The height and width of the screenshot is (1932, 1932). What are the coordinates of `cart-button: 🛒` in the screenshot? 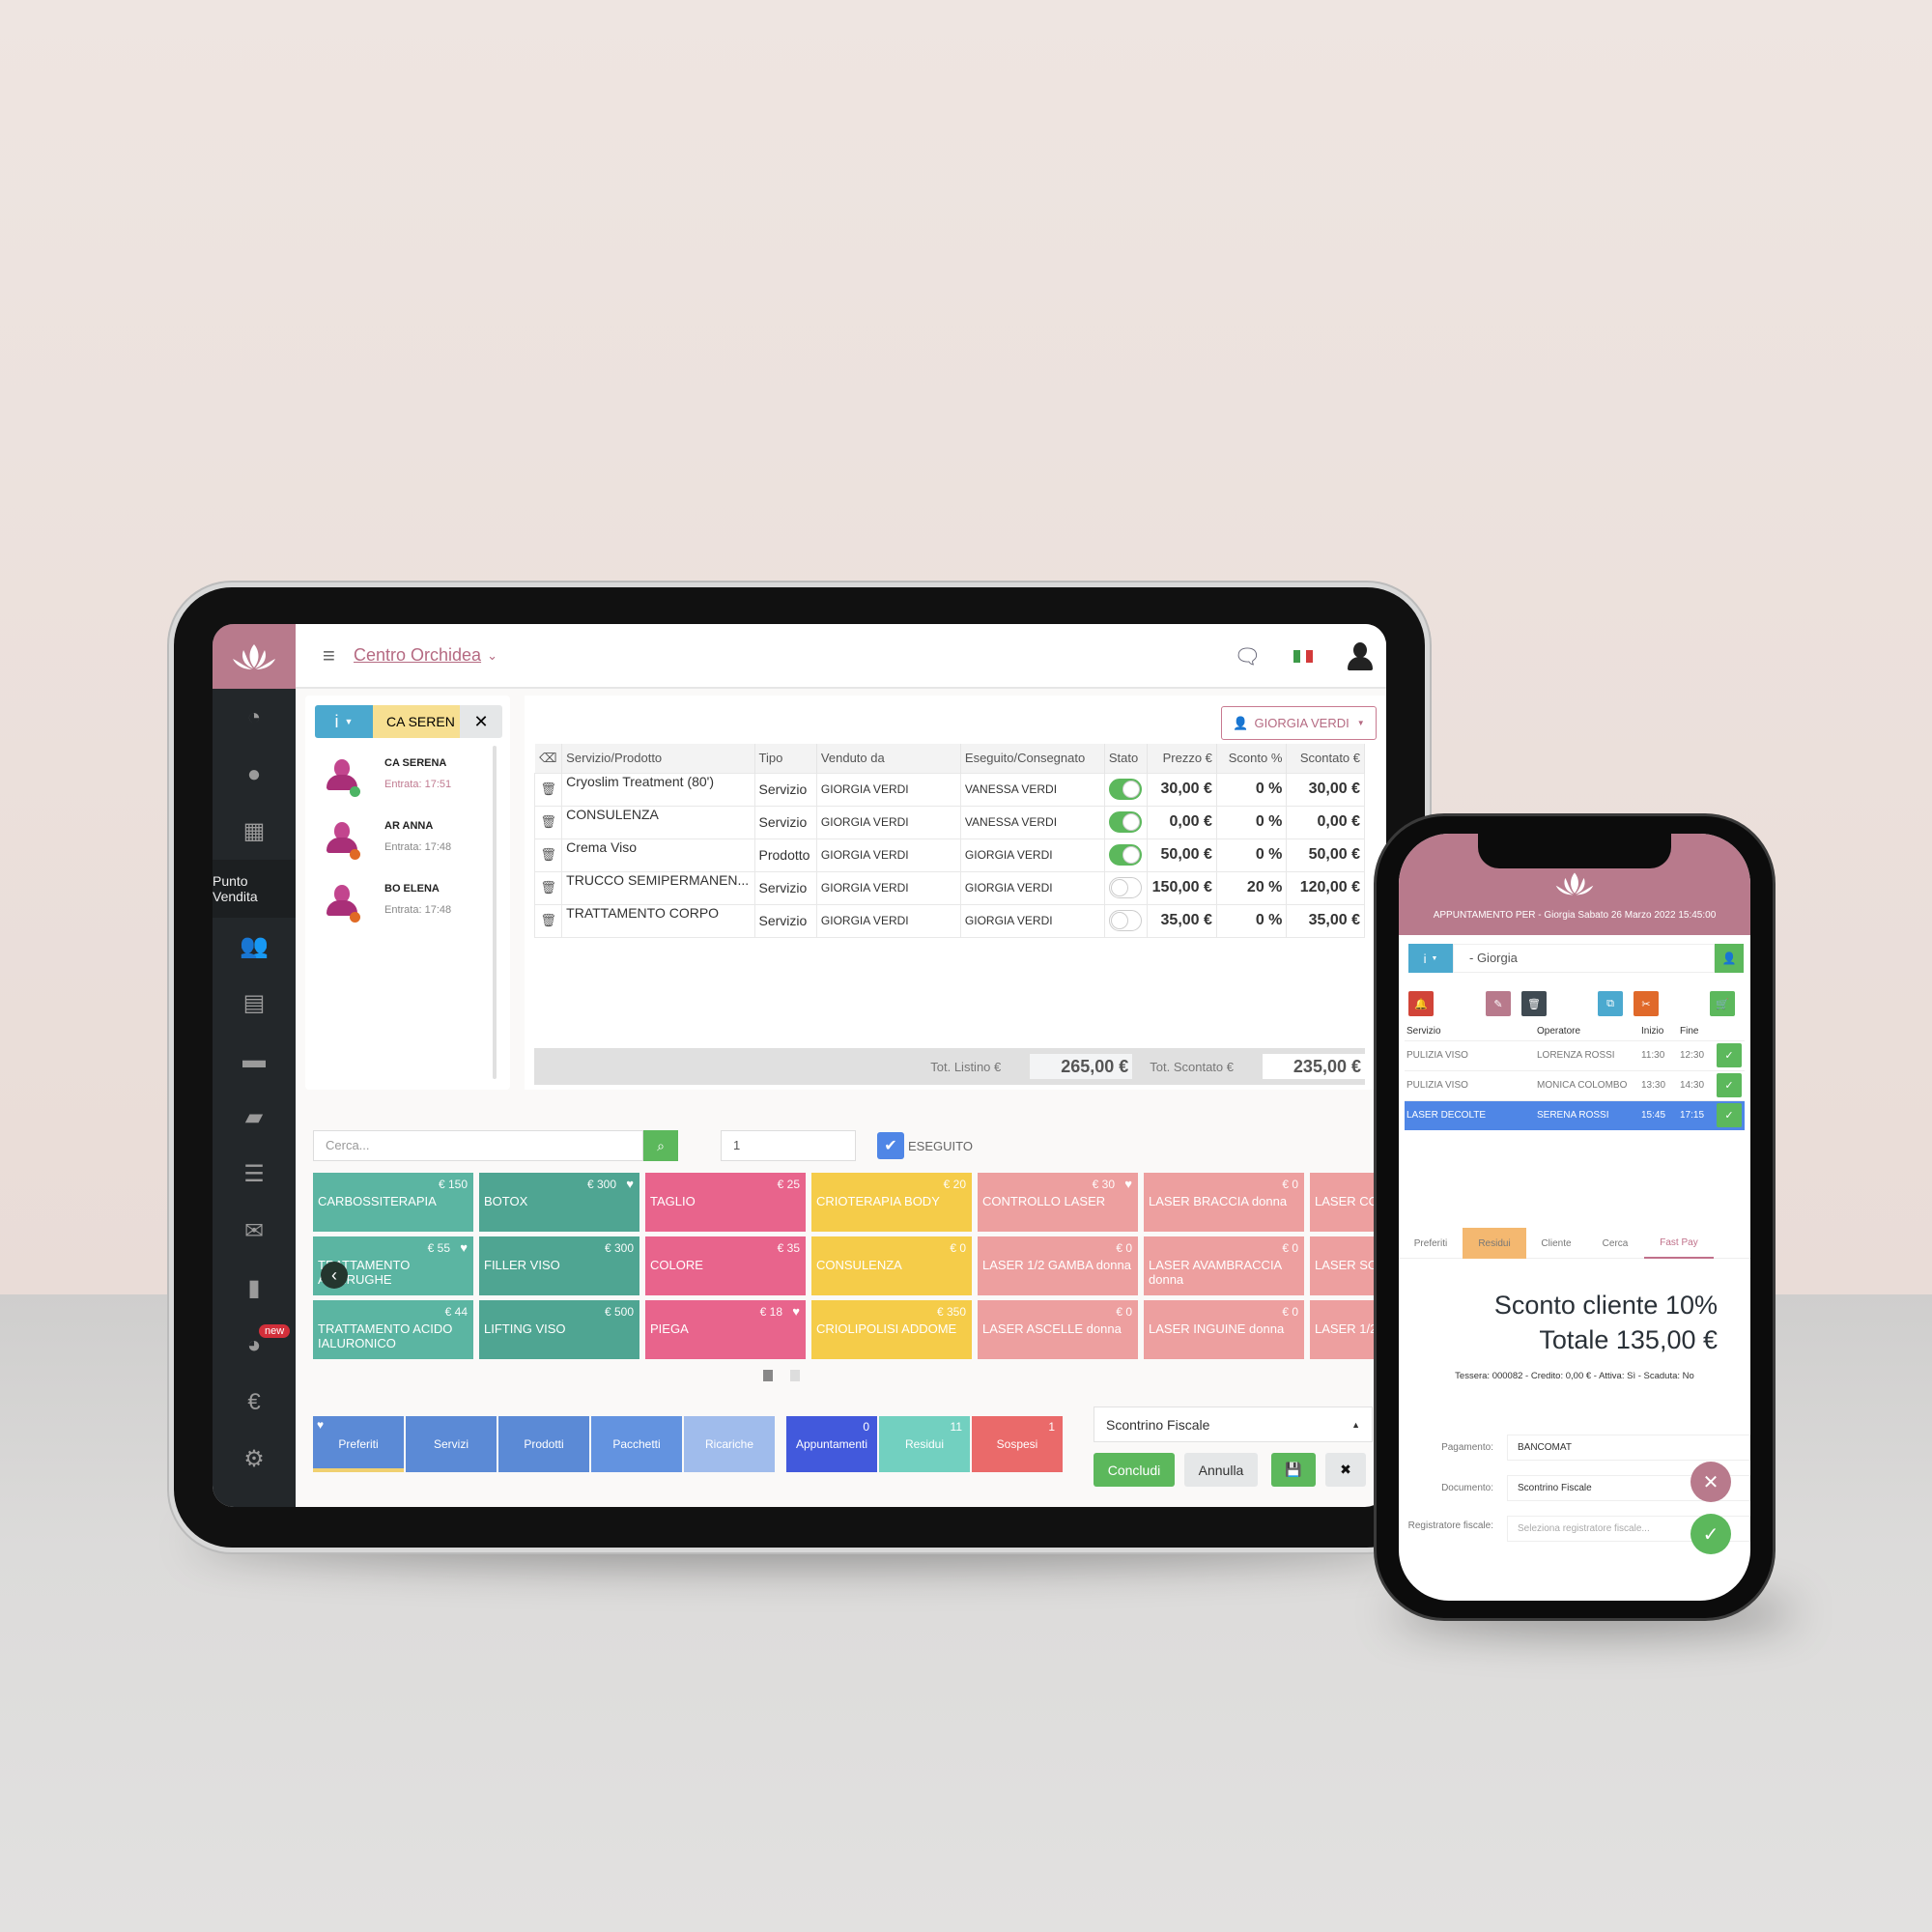 It's located at (1722, 1003).